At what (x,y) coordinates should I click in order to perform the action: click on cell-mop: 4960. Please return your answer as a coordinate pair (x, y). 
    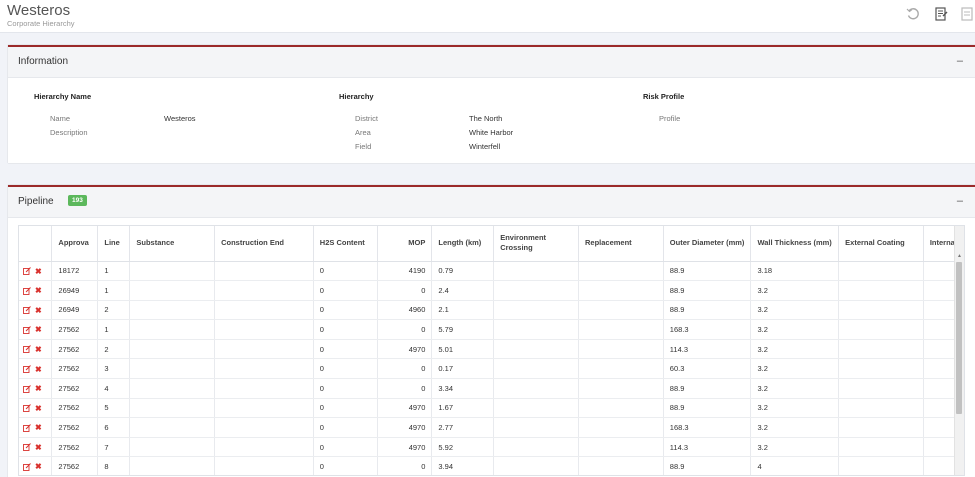
    Looking at the image, I should click on (405, 310).